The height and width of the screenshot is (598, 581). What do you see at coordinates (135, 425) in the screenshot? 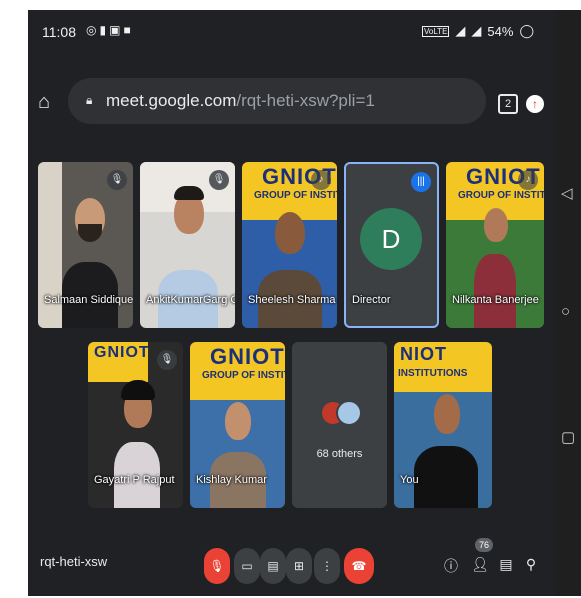
I see `participant-tile-gayatri: GNIOT 🎙︎ Gayatri P Rajput` at bounding box center [135, 425].